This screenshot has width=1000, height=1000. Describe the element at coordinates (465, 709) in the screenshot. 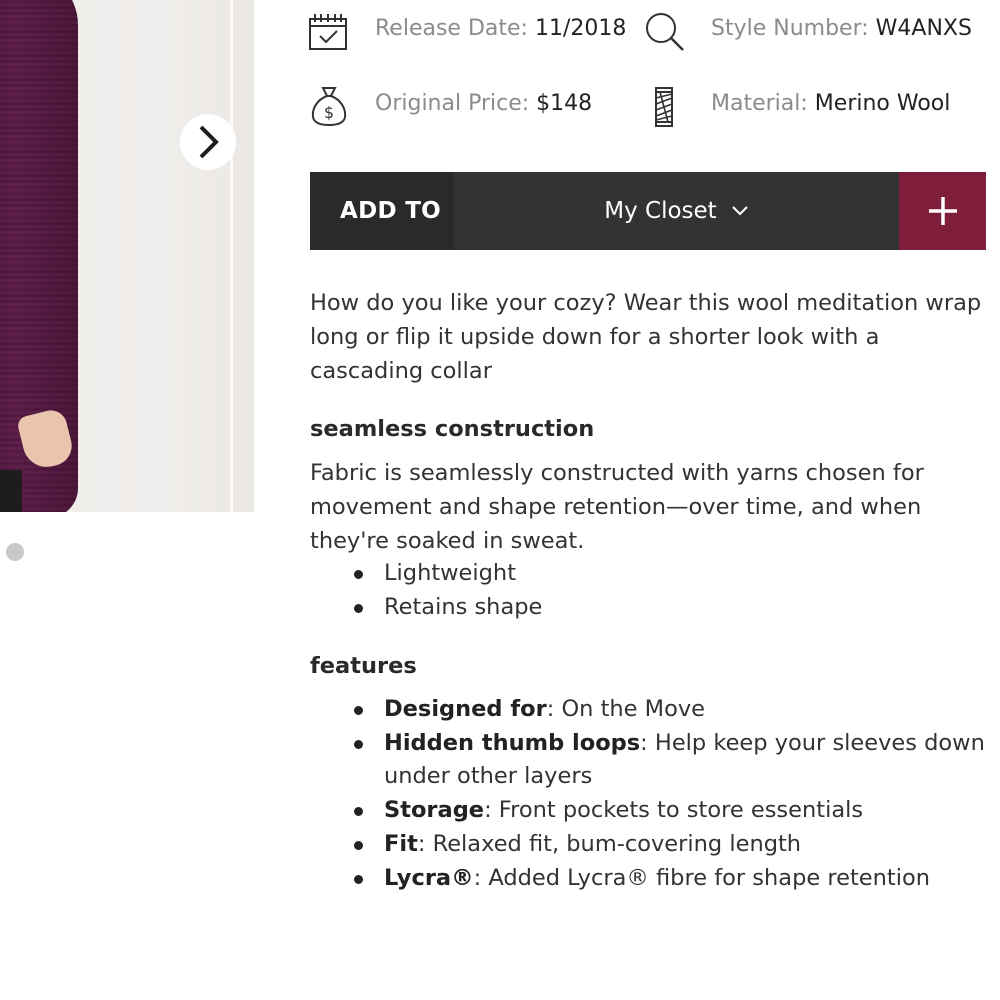

I see `feature-label: Designed for` at that location.